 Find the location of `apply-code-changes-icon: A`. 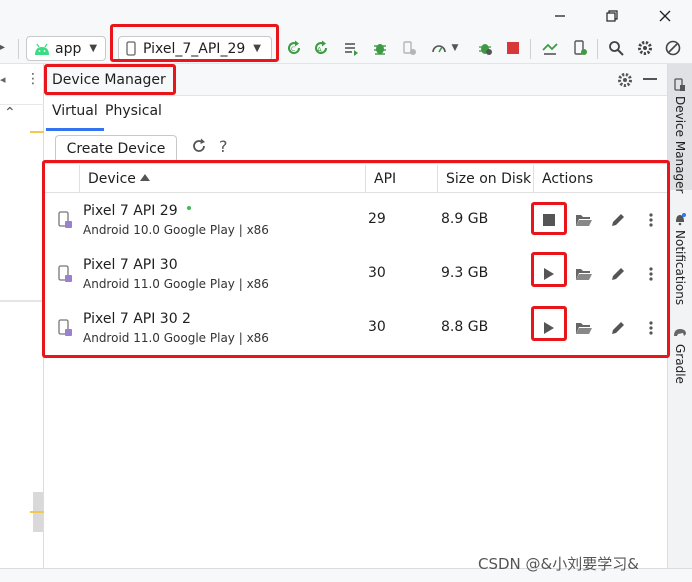

apply-code-changes-icon: A is located at coordinates (321, 48).